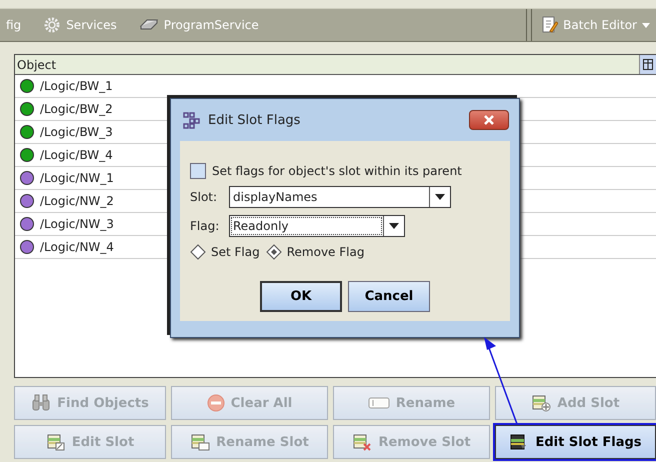 This screenshot has height=462, width=656. Describe the element at coordinates (36, 65) in the screenshot. I see `column-title: Object` at that location.